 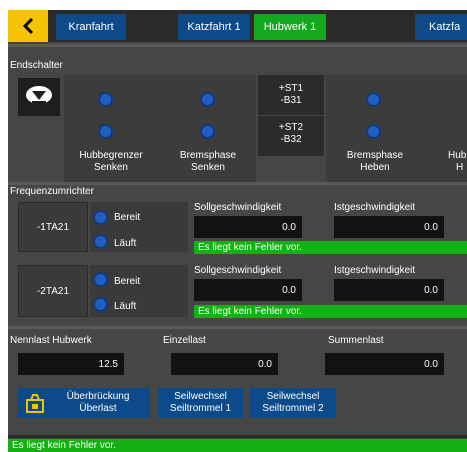 What do you see at coordinates (36, 65) in the screenshot?
I see `endschalter-title: Endschalter` at bounding box center [36, 65].